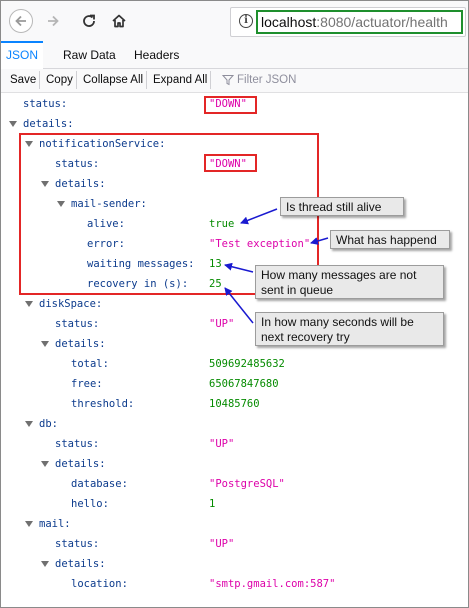  Describe the element at coordinates (349, 282) in the screenshot. I see `callout-messages-not-sent: How many messages are not sent in queue` at that location.